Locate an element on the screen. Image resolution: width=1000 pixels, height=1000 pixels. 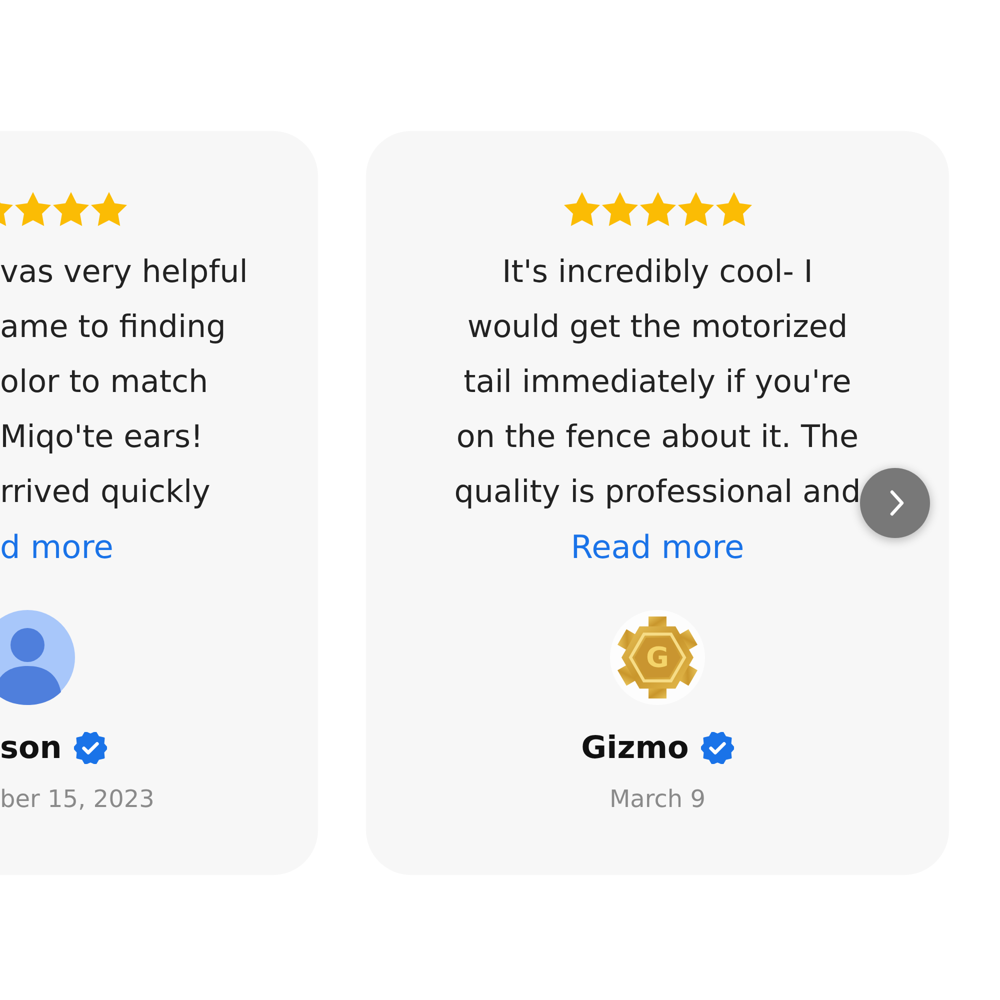
reviewer-name: Gizmo is located at coordinates (635, 748).